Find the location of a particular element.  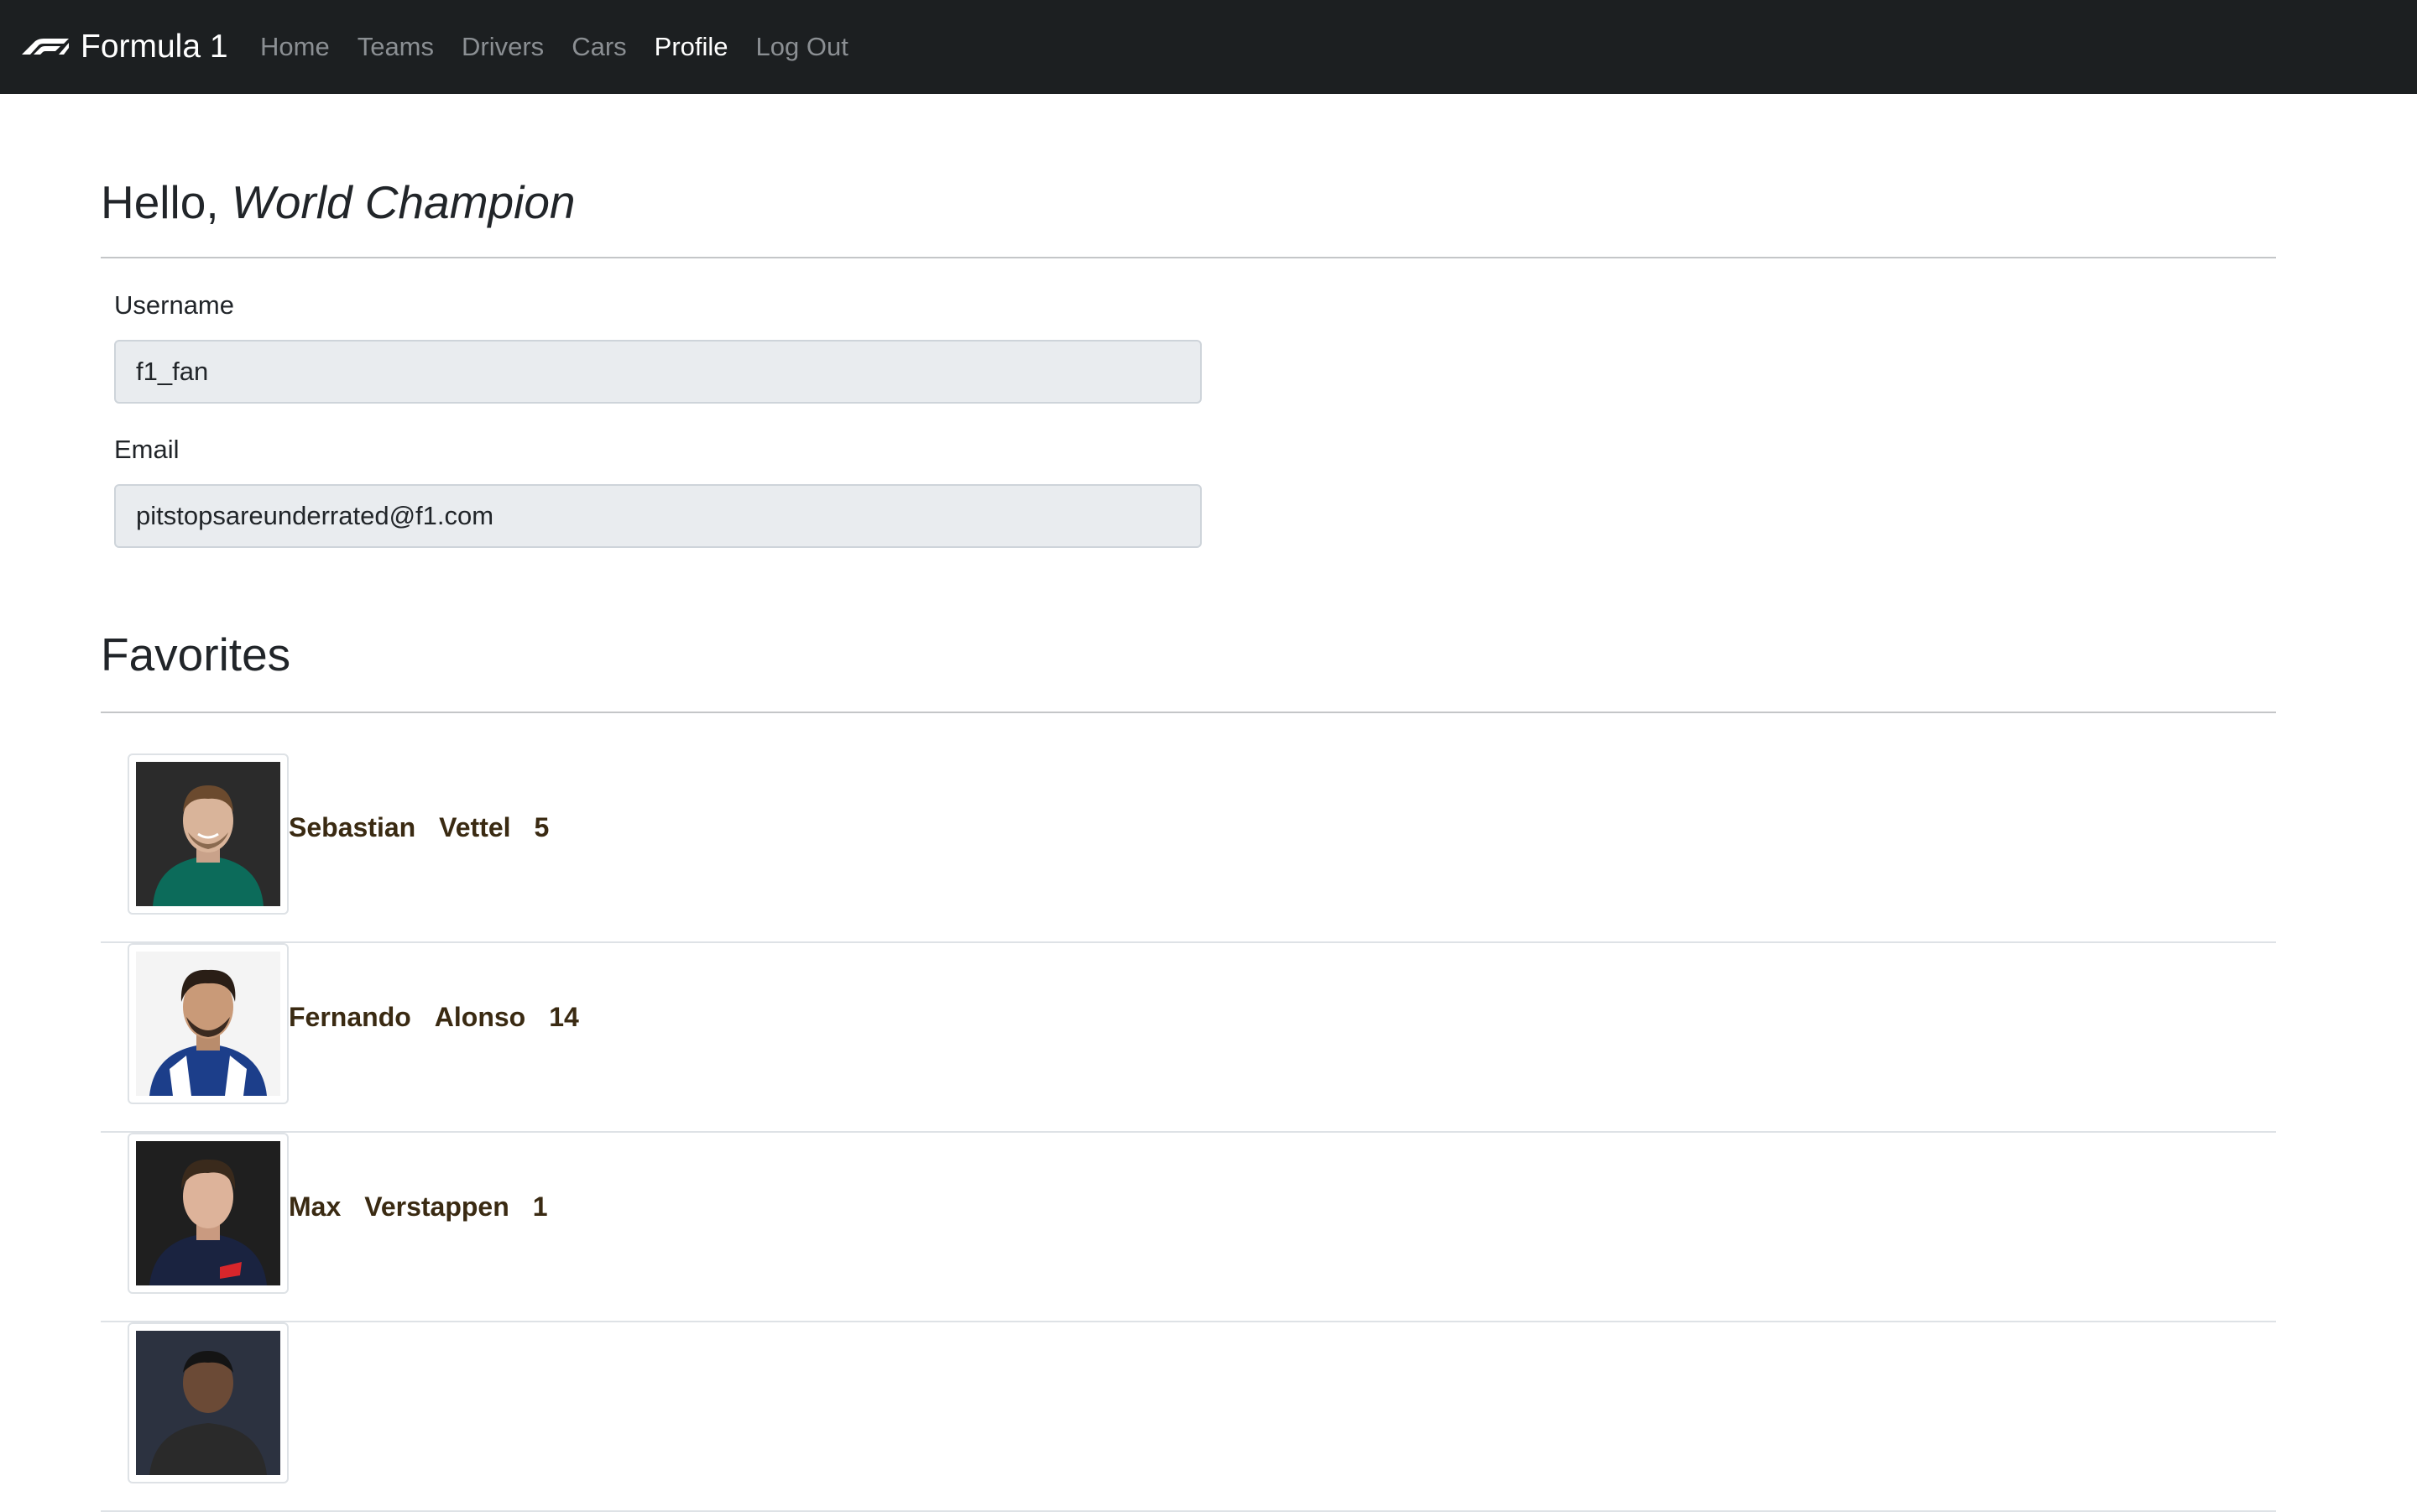

nav-profile: Profile is located at coordinates (691, 47).